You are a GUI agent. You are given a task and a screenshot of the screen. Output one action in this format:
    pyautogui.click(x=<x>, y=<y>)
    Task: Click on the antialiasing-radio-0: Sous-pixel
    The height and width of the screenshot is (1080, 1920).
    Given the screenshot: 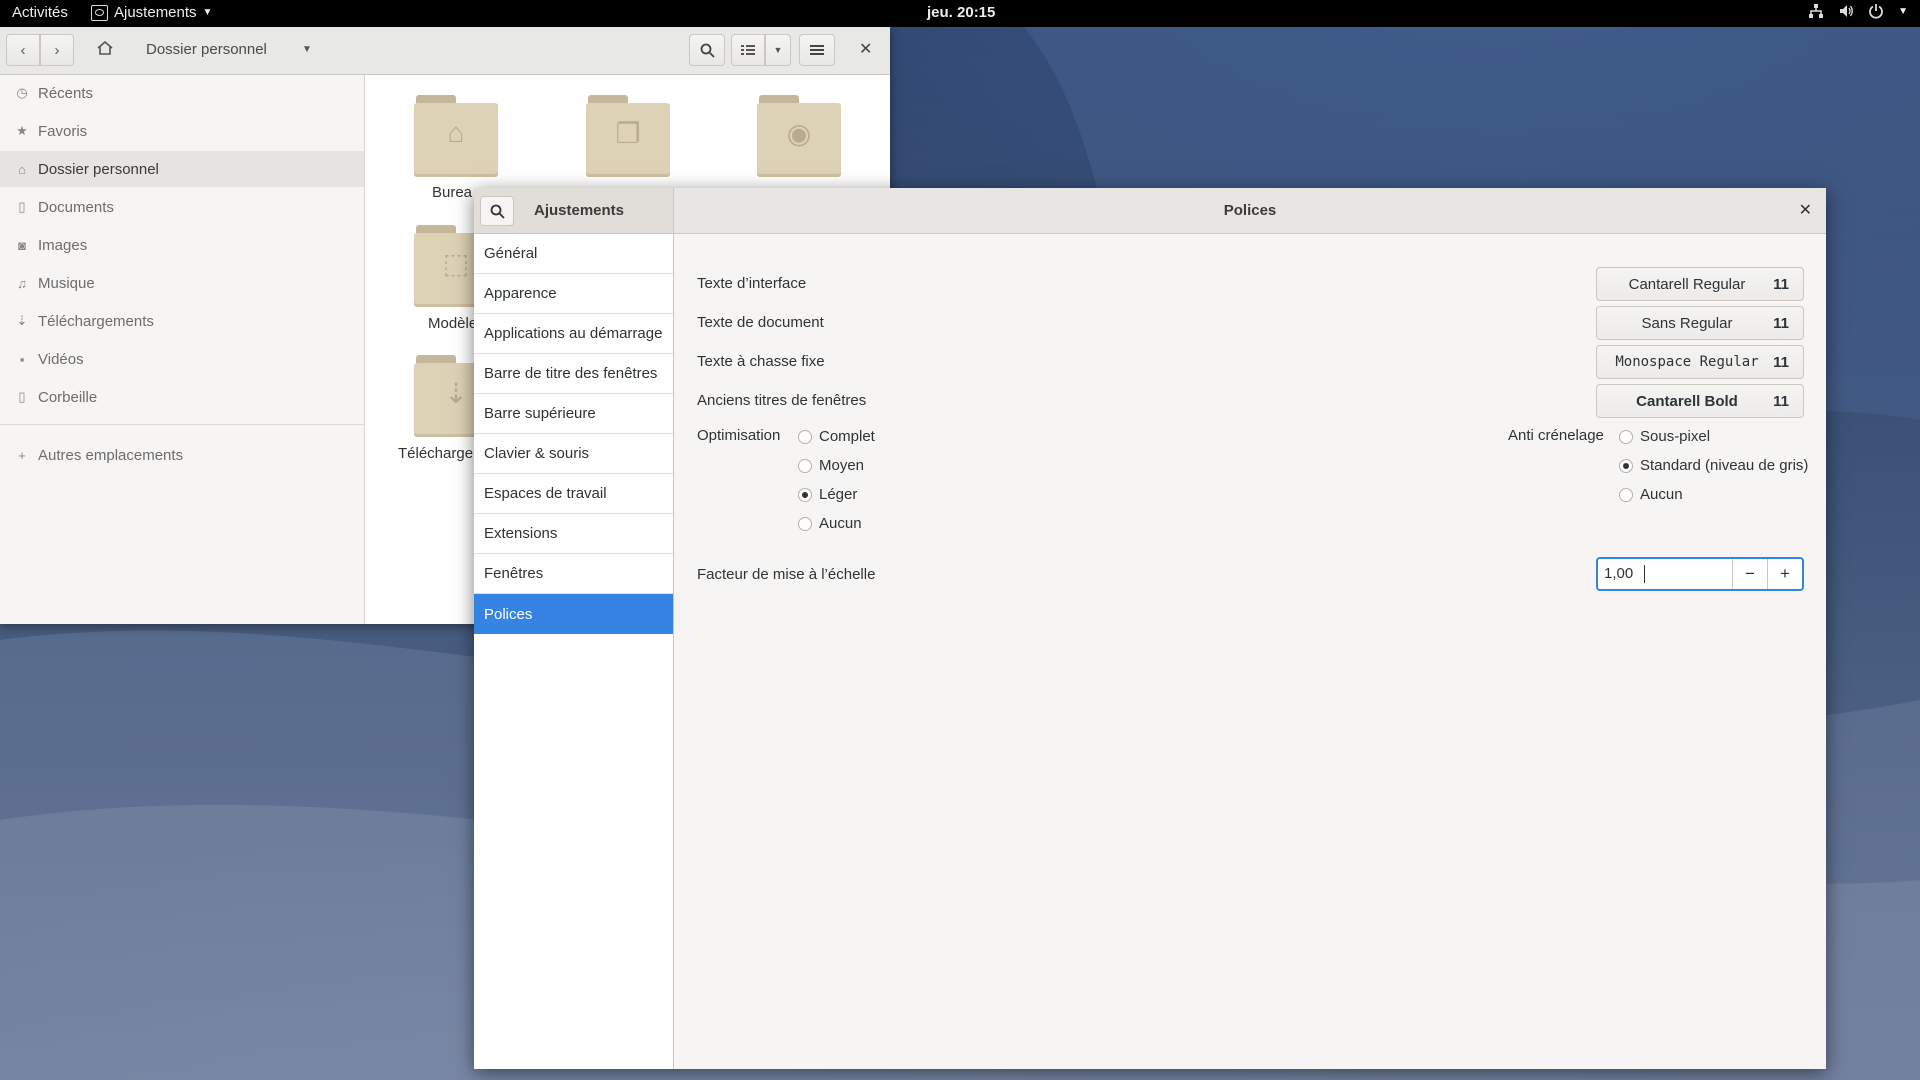 What is the action you would take?
    pyautogui.click(x=1664, y=436)
    